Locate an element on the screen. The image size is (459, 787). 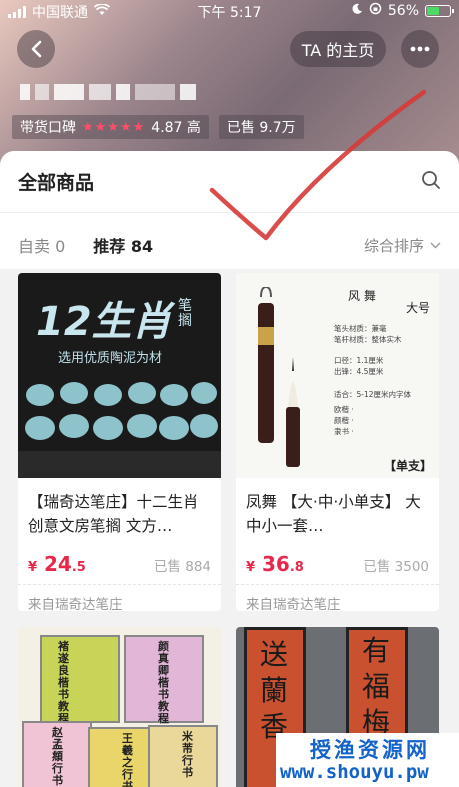
product-image: 12生肖 笔搁 选用优质陶泥为材 is located at coordinates (119, 375).